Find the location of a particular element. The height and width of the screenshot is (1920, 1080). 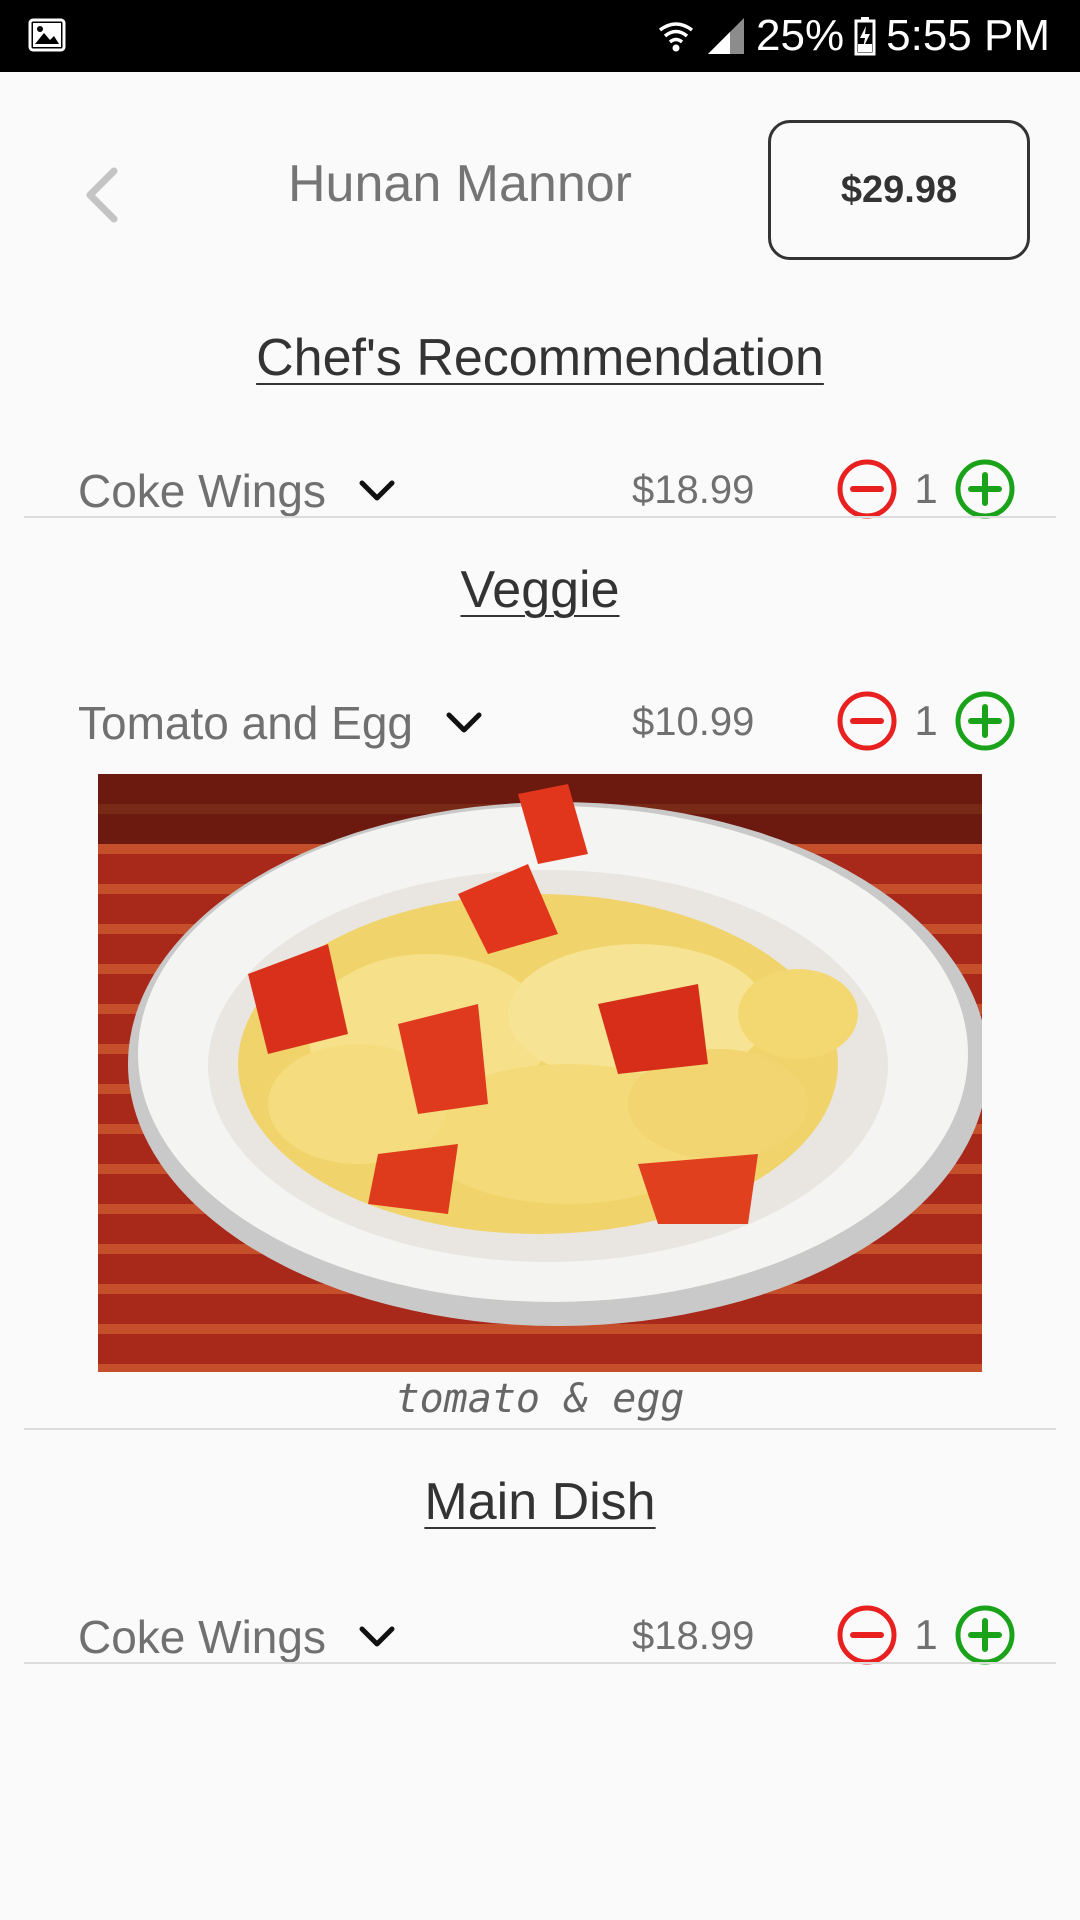

menu-item-price: $10.99 is located at coordinates (693, 722).